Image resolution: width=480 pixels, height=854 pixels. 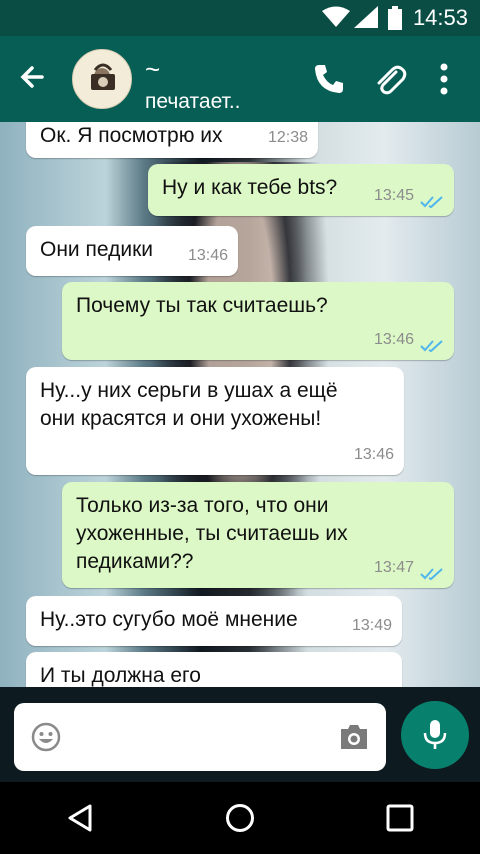 I want to click on message-text: Они педики, so click(x=96, y=249).